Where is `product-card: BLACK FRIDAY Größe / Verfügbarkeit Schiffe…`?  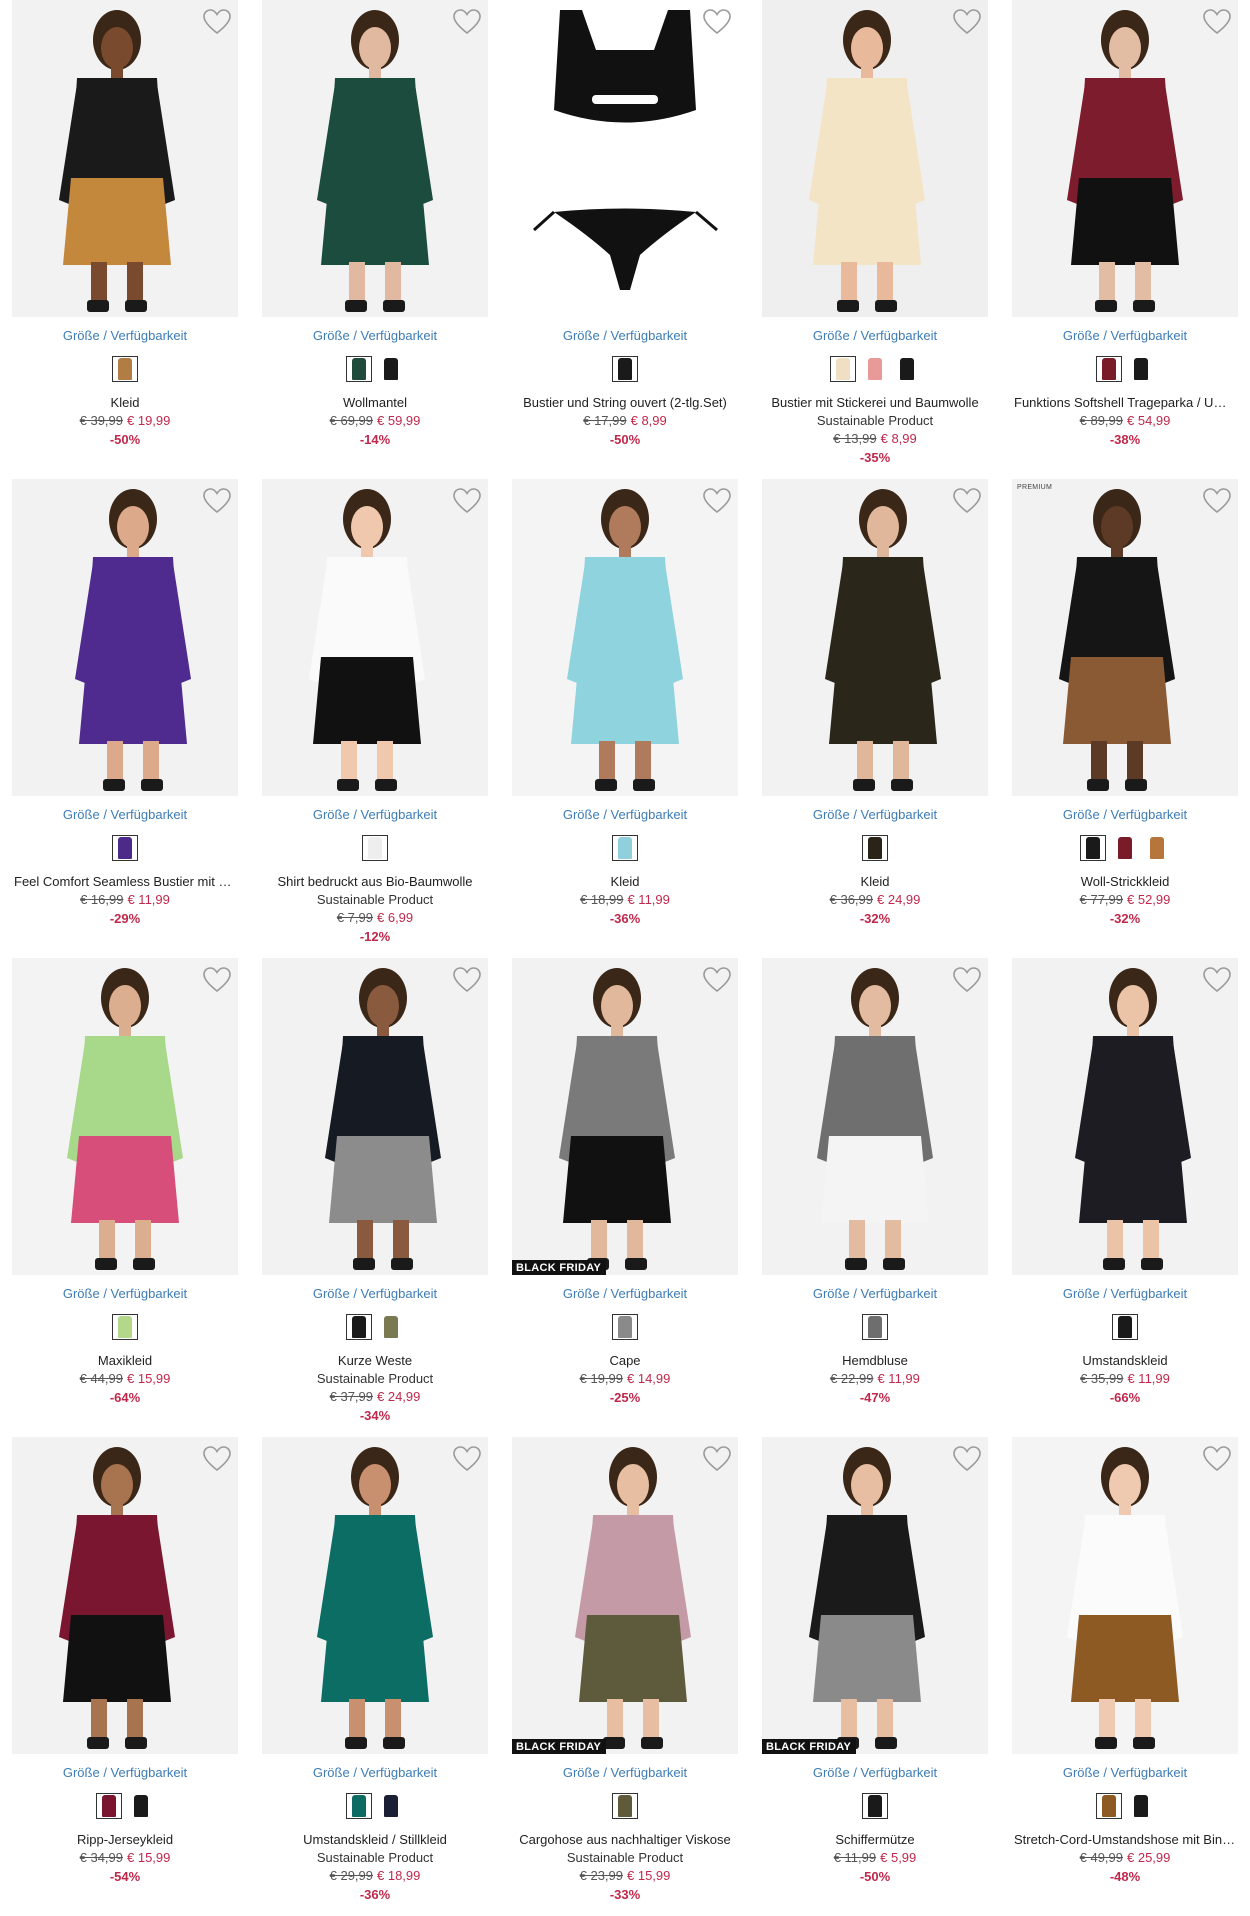
product-card: BLACK FRIDAY Größe / Verfügbarkeit Schiffe… is located at coordinates (875, 1660).